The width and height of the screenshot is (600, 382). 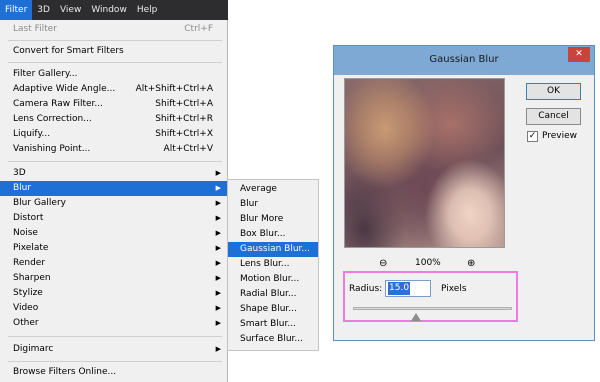 I want to click on menu-item-shortcut: Shift+Ctrl+X, so click(x=184, y=134).